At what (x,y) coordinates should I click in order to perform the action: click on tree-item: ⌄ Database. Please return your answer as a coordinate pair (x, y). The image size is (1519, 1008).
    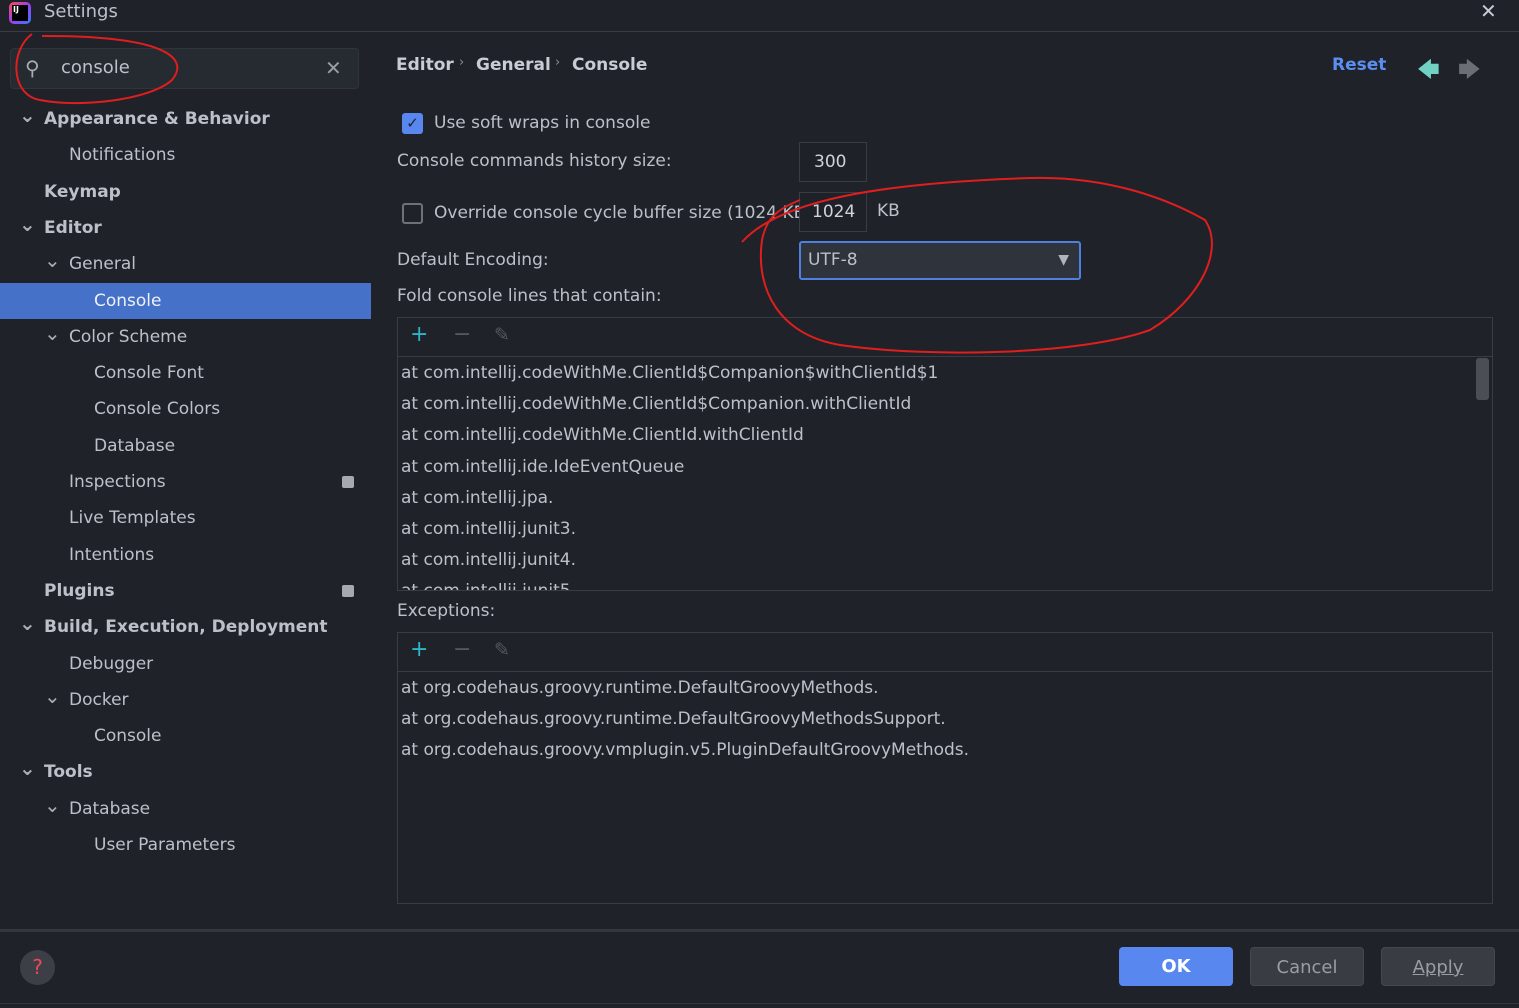
    Looking at the image, I should click on (185, 809).